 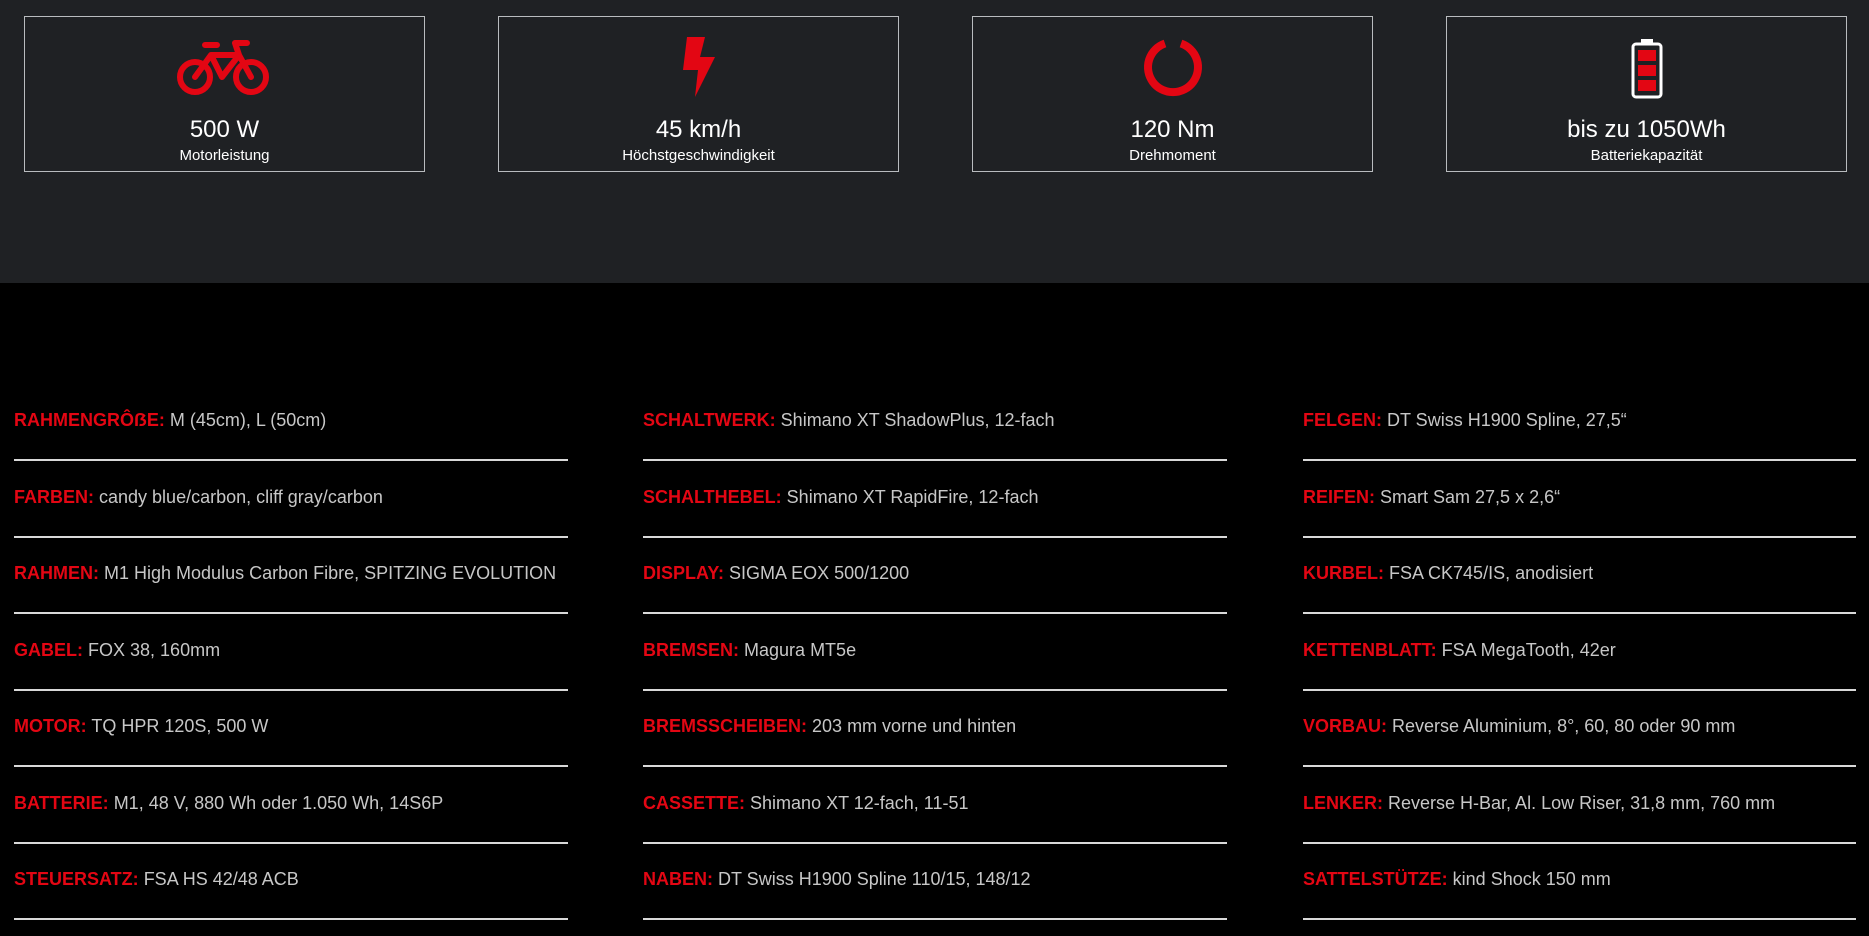 What do you see at coordinates (248, 420) in the screenshot?
I see `spec-value: M (45cm), L (50cm)` at bounding box center [248, 420].